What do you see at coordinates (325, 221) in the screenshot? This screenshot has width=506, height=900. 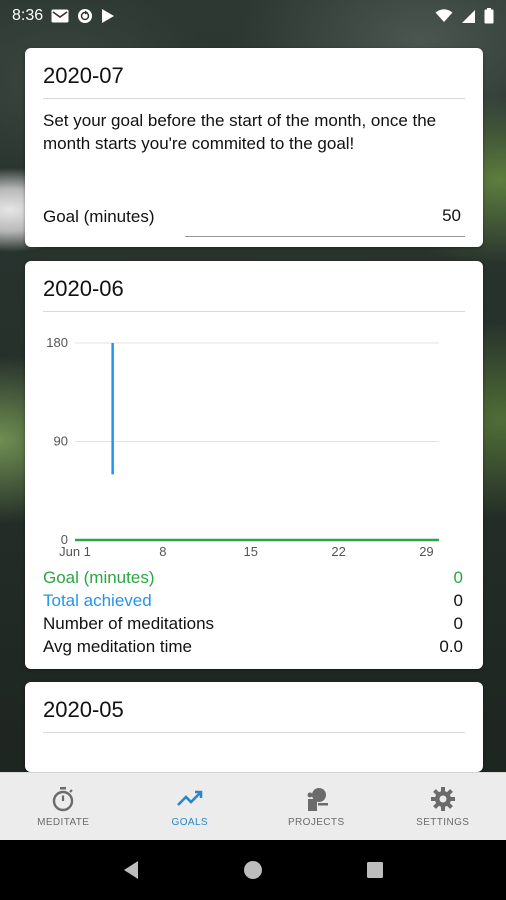 I see `goal-minutes-input` at bounding box center [325, 221].